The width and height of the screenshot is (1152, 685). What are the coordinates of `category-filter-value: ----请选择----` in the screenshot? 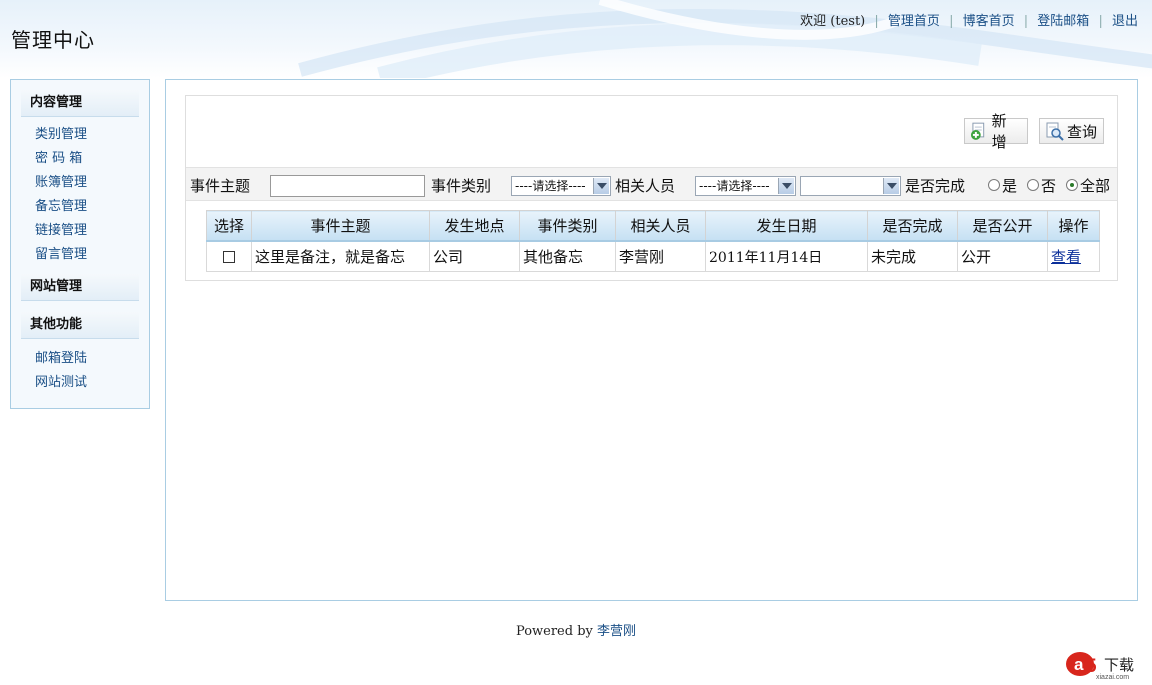 It's located at (550, 186).